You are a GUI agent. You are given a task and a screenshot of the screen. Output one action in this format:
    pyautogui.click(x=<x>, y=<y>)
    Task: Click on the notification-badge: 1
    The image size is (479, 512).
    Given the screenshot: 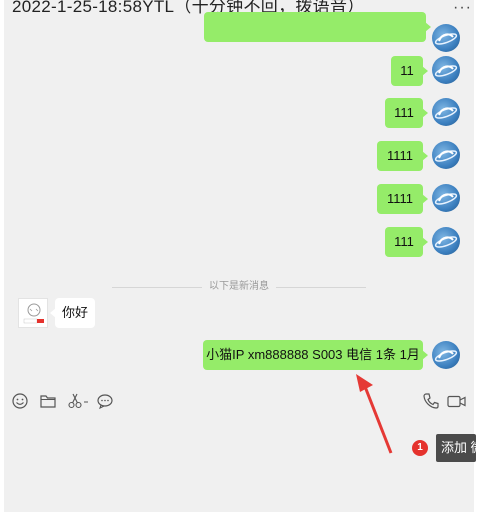 What is the action you would take?
    pyautogui.click(x=420, y=448)
    